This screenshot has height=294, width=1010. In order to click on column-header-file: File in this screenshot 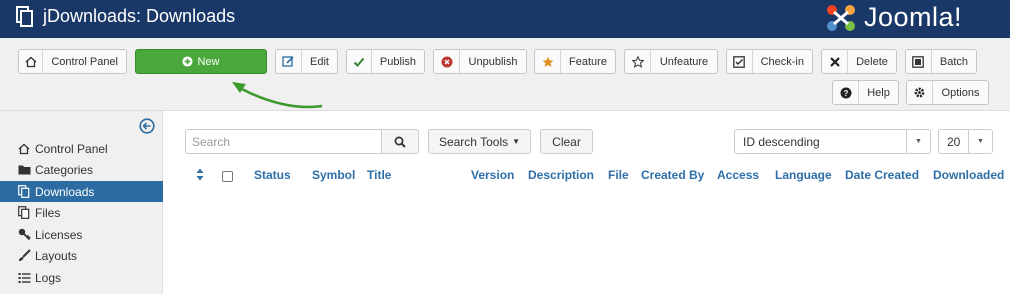, I will do `click(618, 175)`.